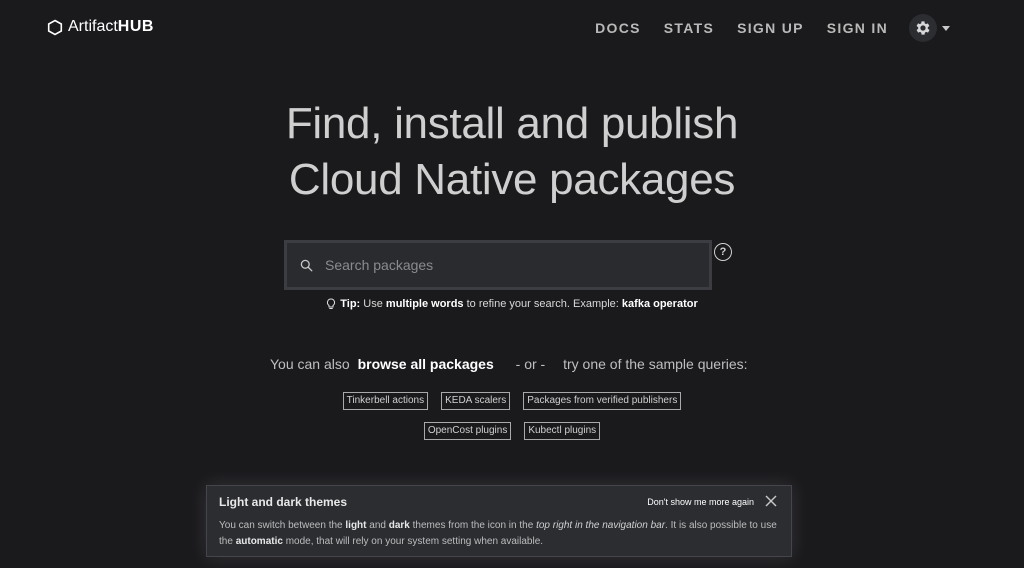 The width and height of the screenshot is (1024, 568). I want to click on main-nav: DOCS STATS SIGN UP SIGN IN, so click(741, 28).